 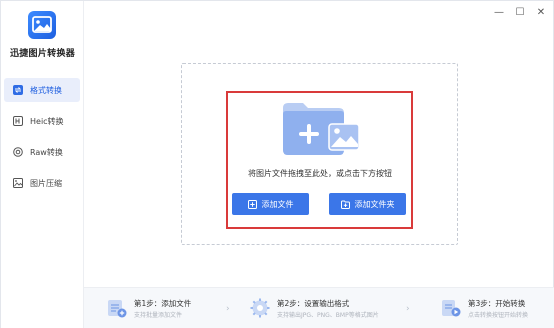 I want to click on format-convert-icon, so click(x=18, y=90).